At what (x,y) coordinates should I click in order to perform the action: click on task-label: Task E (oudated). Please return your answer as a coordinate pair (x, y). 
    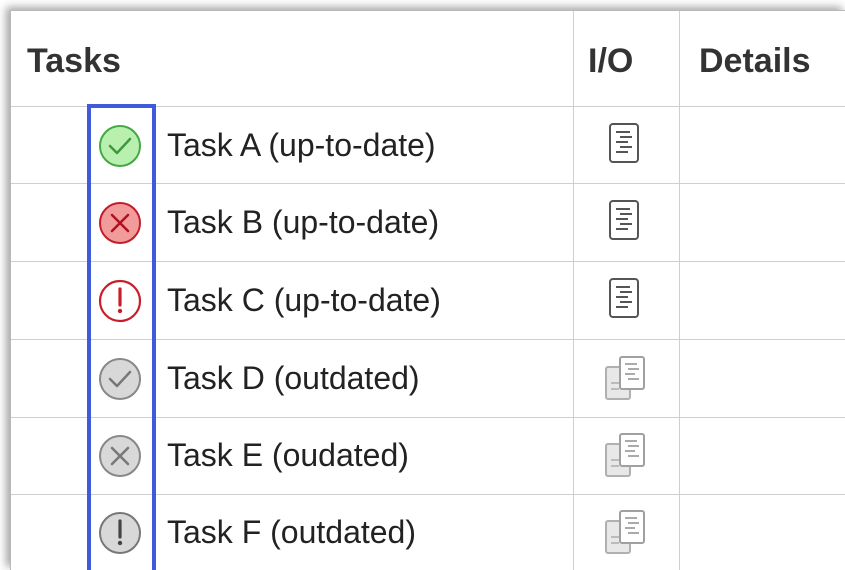
    Looking at the image, I should click on (288, 455).